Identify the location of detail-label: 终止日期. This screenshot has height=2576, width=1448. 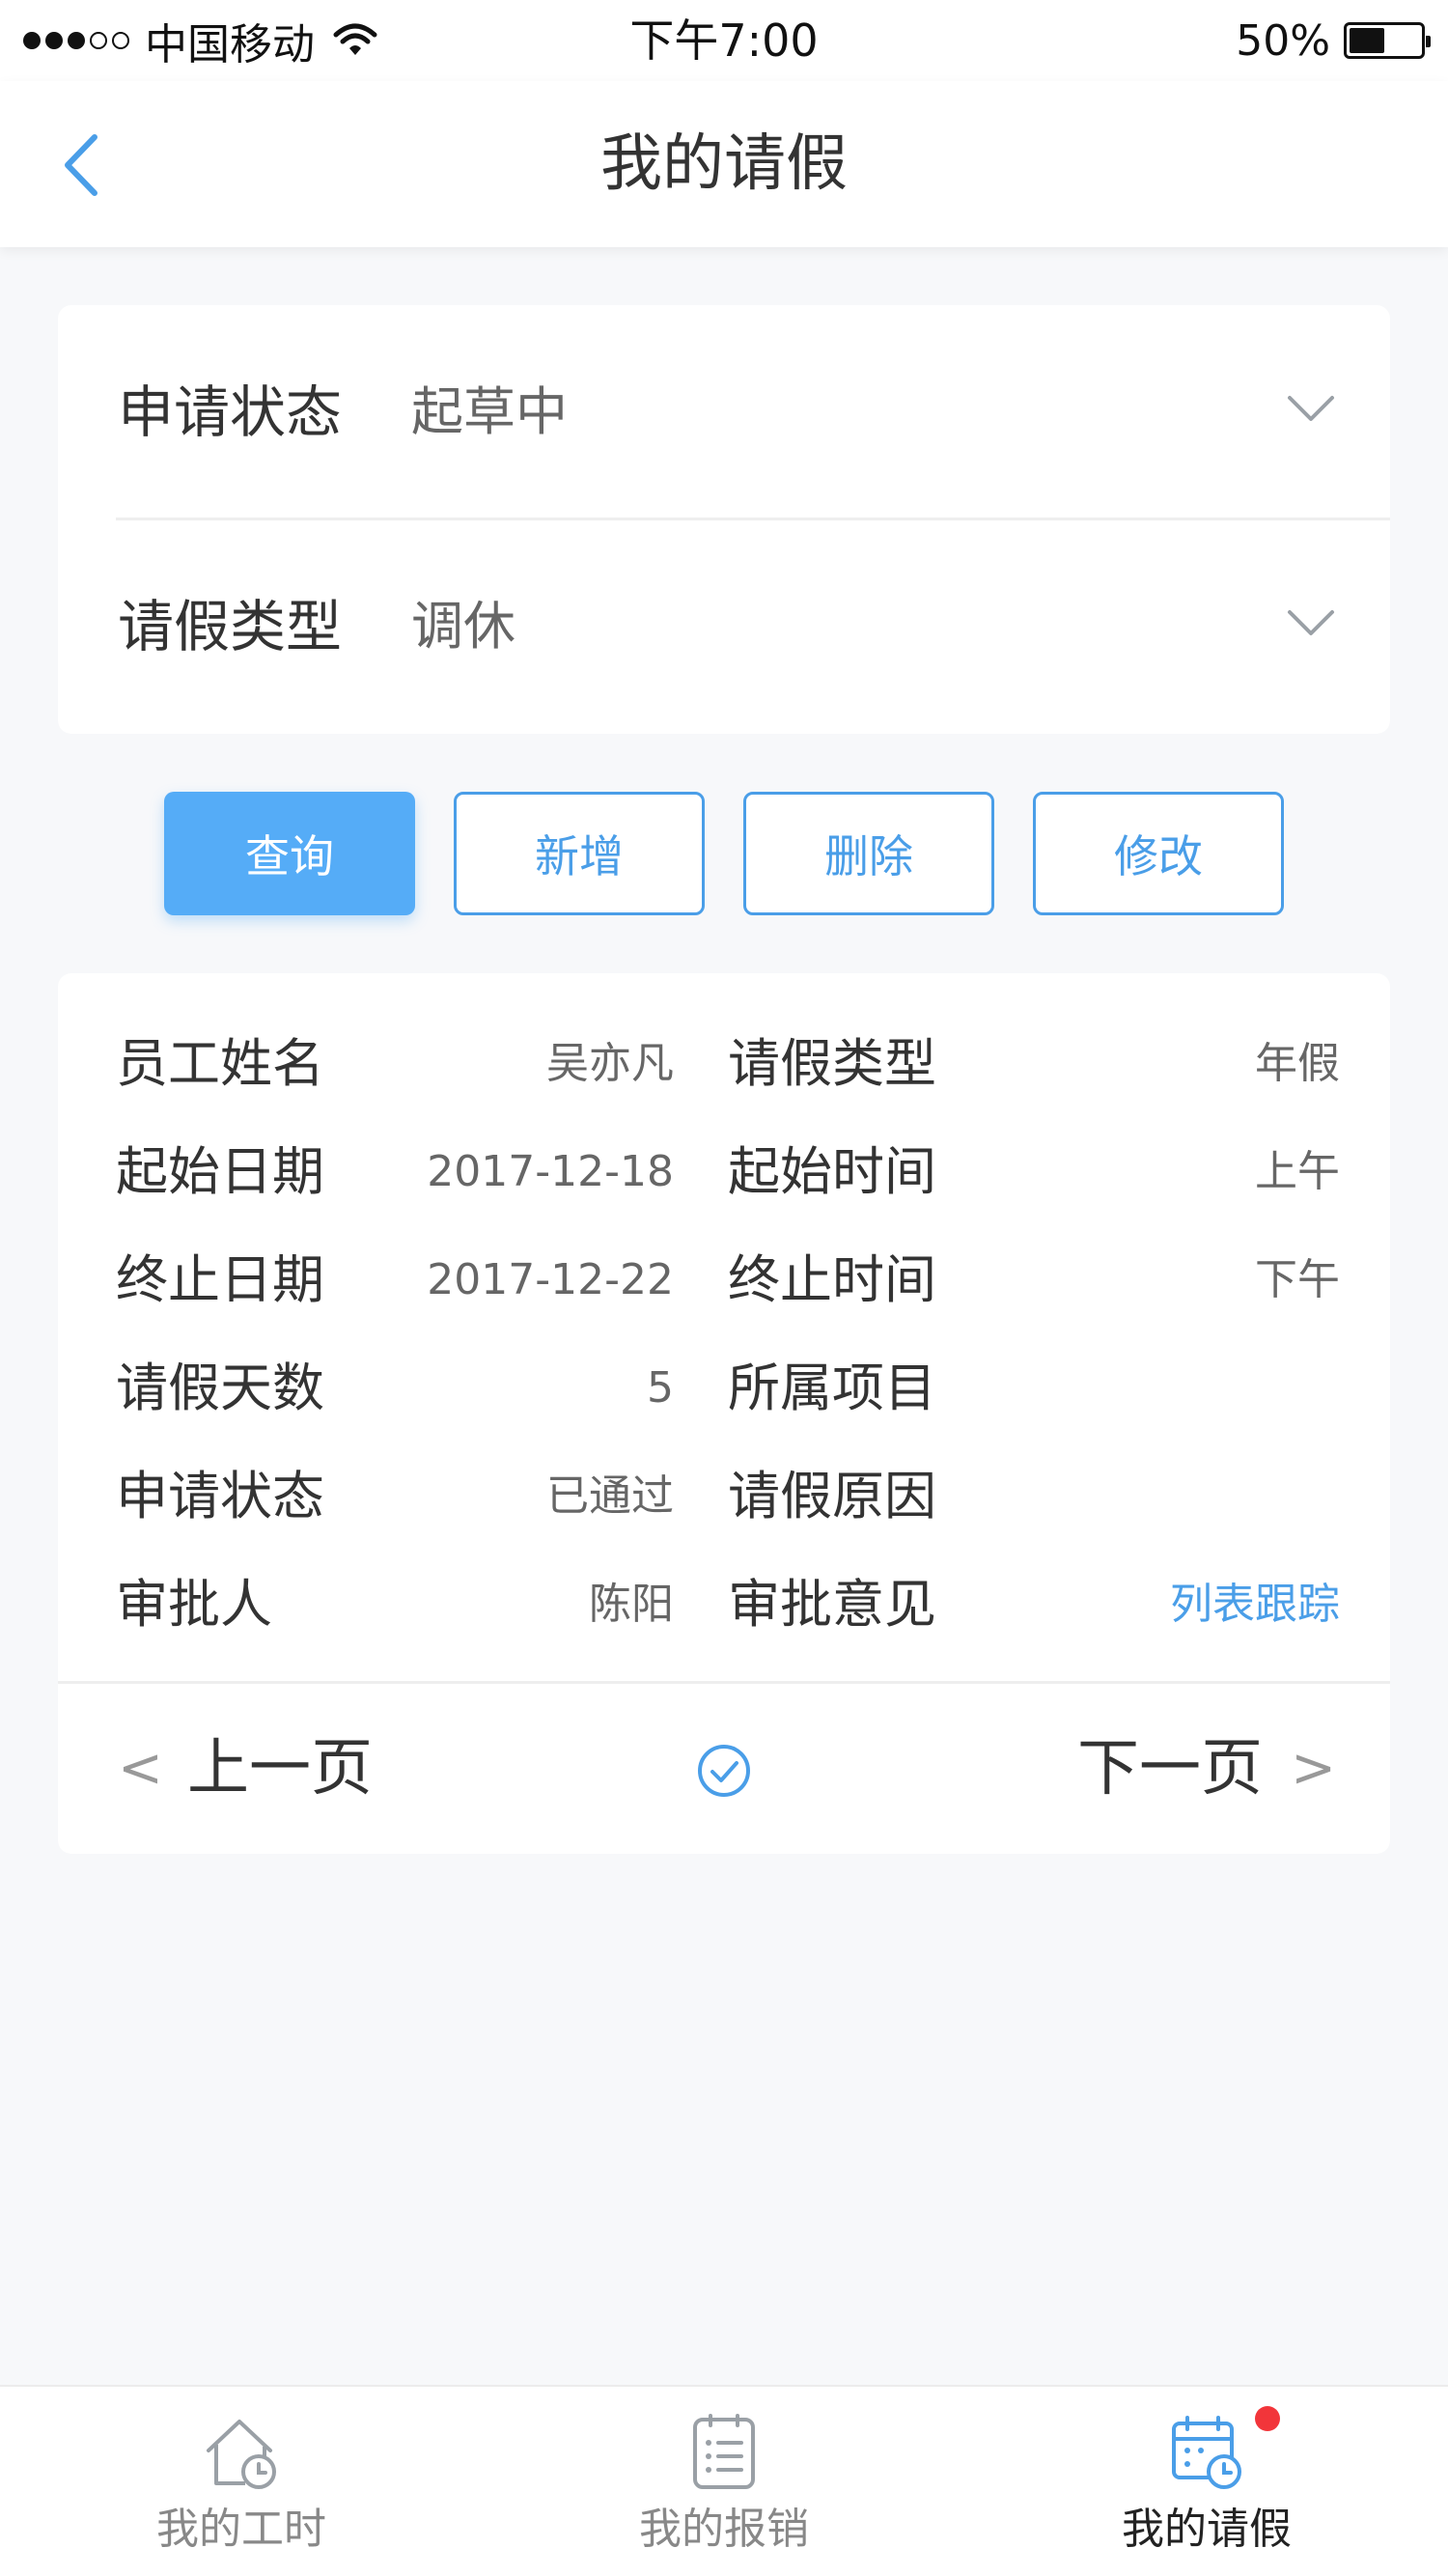
(220, 1280).